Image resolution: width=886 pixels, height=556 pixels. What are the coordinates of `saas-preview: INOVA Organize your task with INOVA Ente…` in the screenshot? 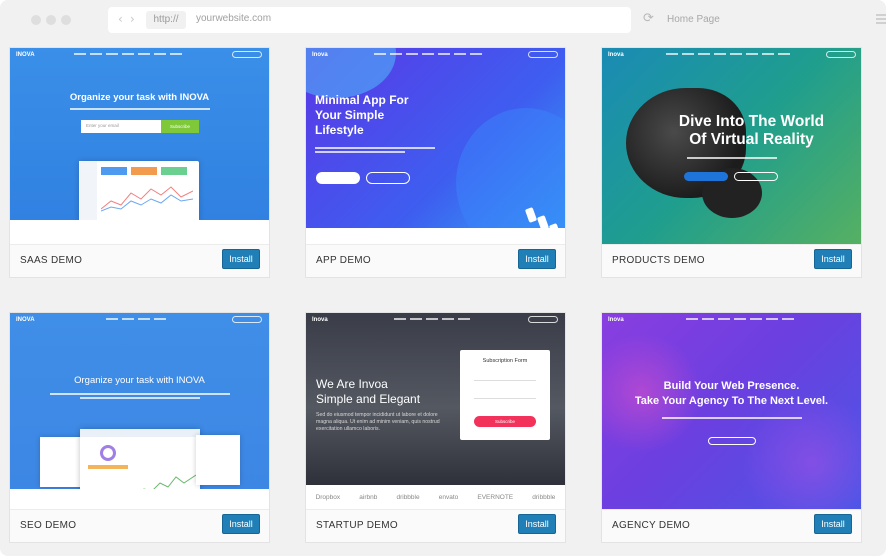 It's located at (139, 146).